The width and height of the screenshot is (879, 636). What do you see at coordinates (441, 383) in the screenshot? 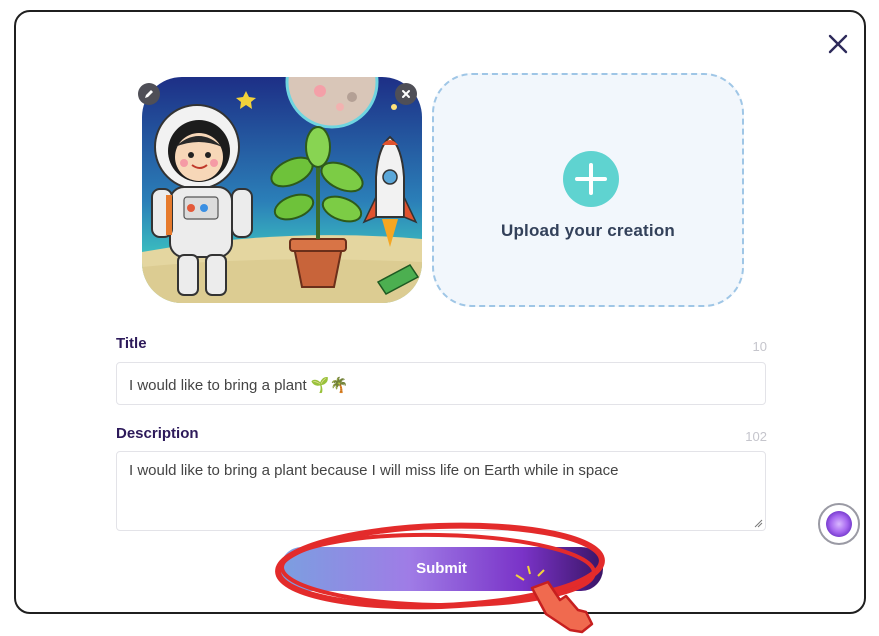
I see `title-input: I would like to bring a plant 🌱🌴` at bounding box center [441, 383].